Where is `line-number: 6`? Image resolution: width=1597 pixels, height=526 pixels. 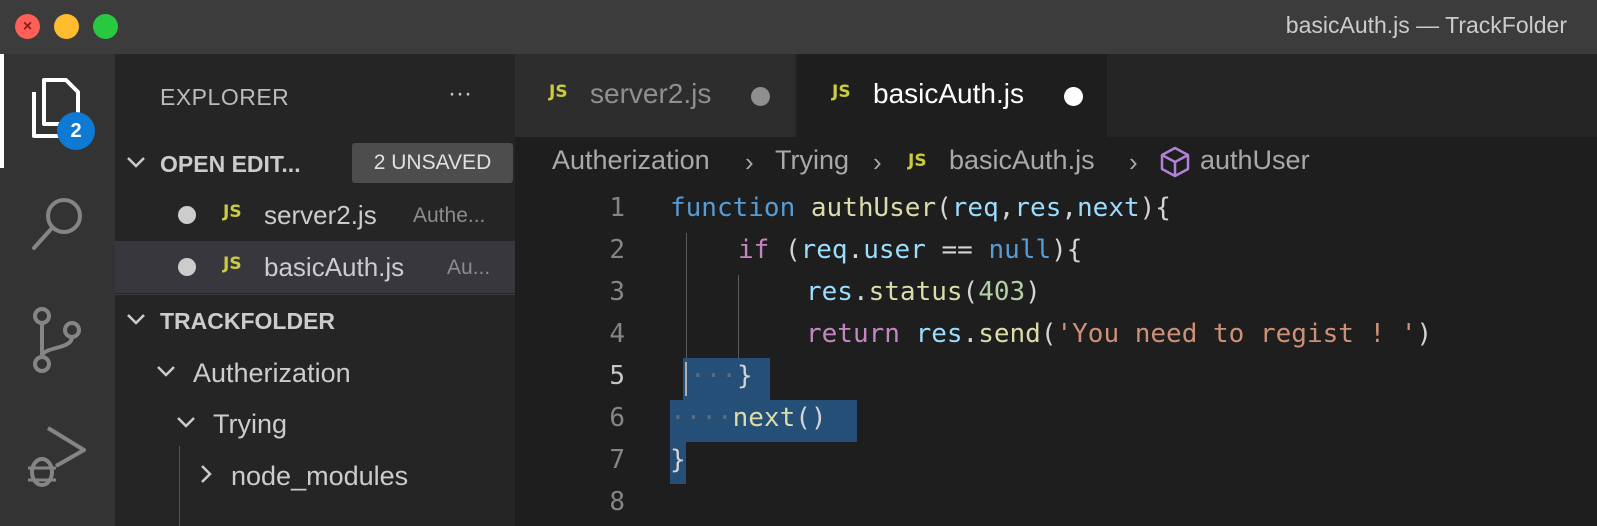 line-number: 6 is located at coordinates (617, 418).